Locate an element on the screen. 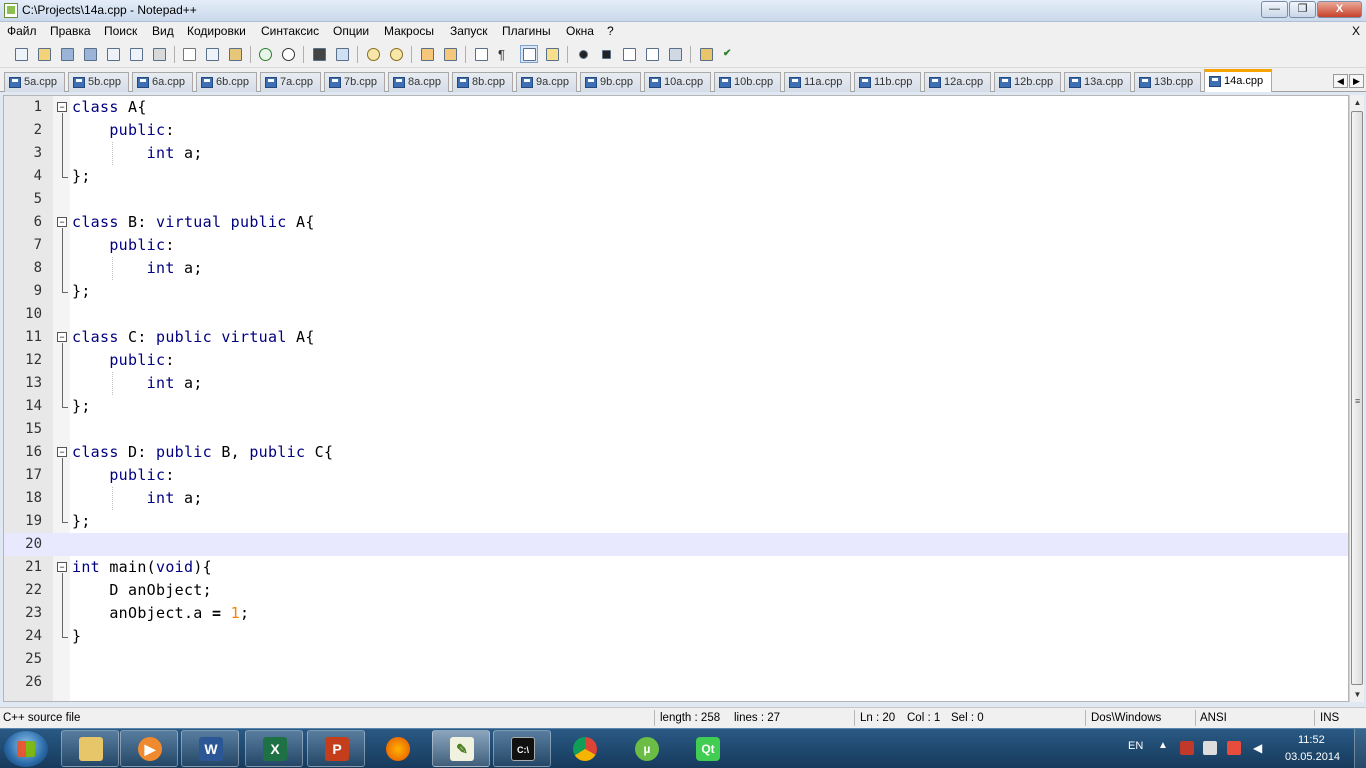  word-wrap-icon is located at coordinates (481, 54).